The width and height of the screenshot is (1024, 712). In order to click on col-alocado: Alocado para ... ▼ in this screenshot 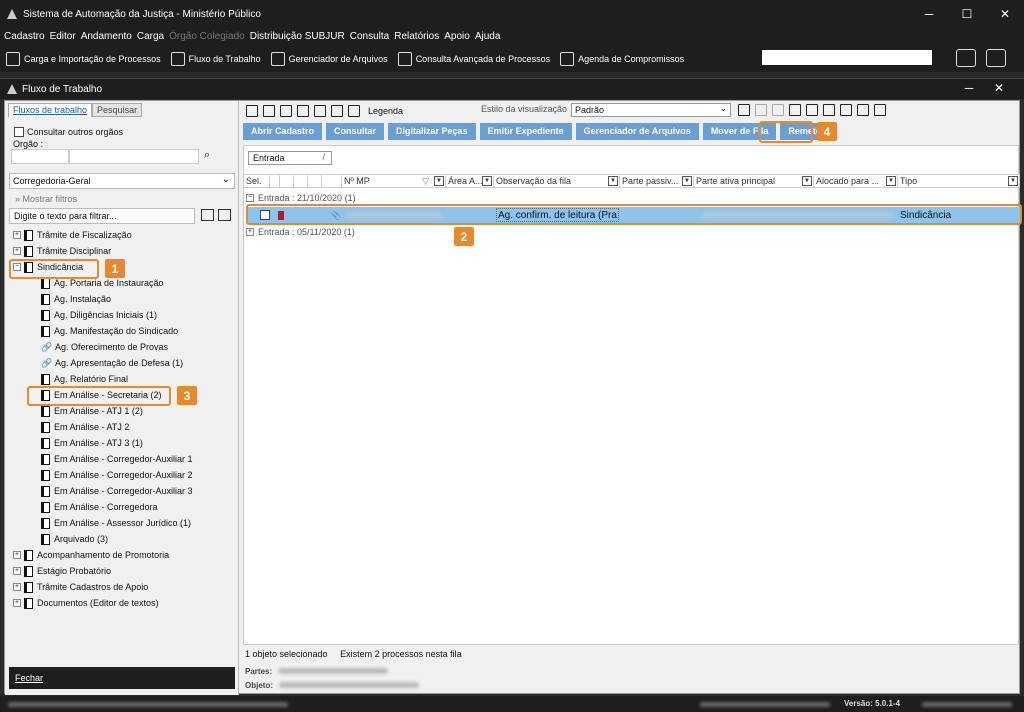, I will do `click(856, 181)`.